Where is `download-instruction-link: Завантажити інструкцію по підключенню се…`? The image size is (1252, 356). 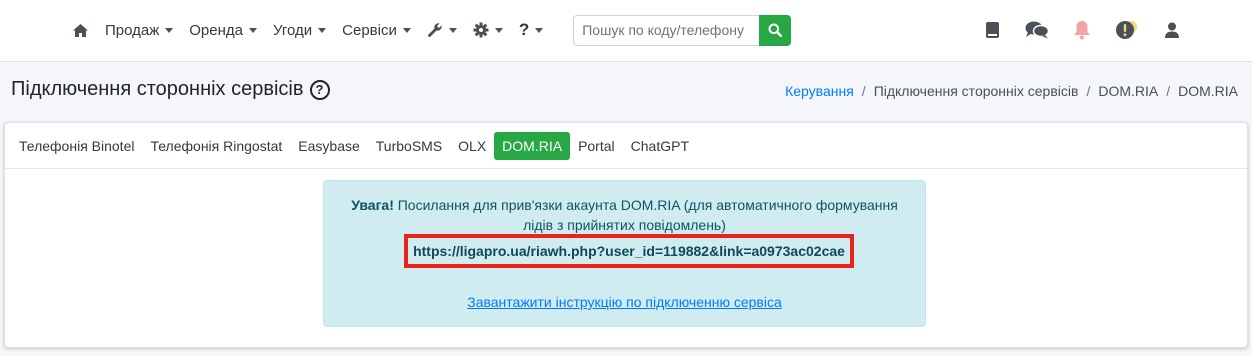
download-instruction-link: Завантажити інструкцію по підключенню се… is located at coordinates (624, 302).